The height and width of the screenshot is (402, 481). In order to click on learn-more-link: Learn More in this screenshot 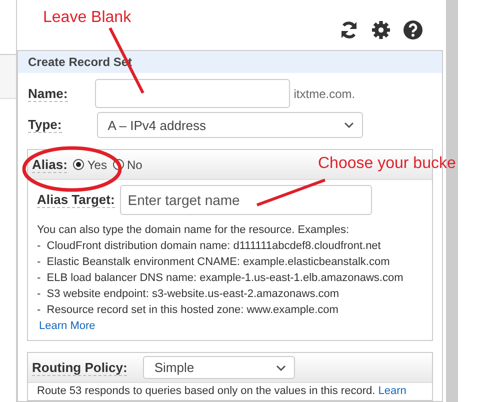, I will do `click(66, 326)`.